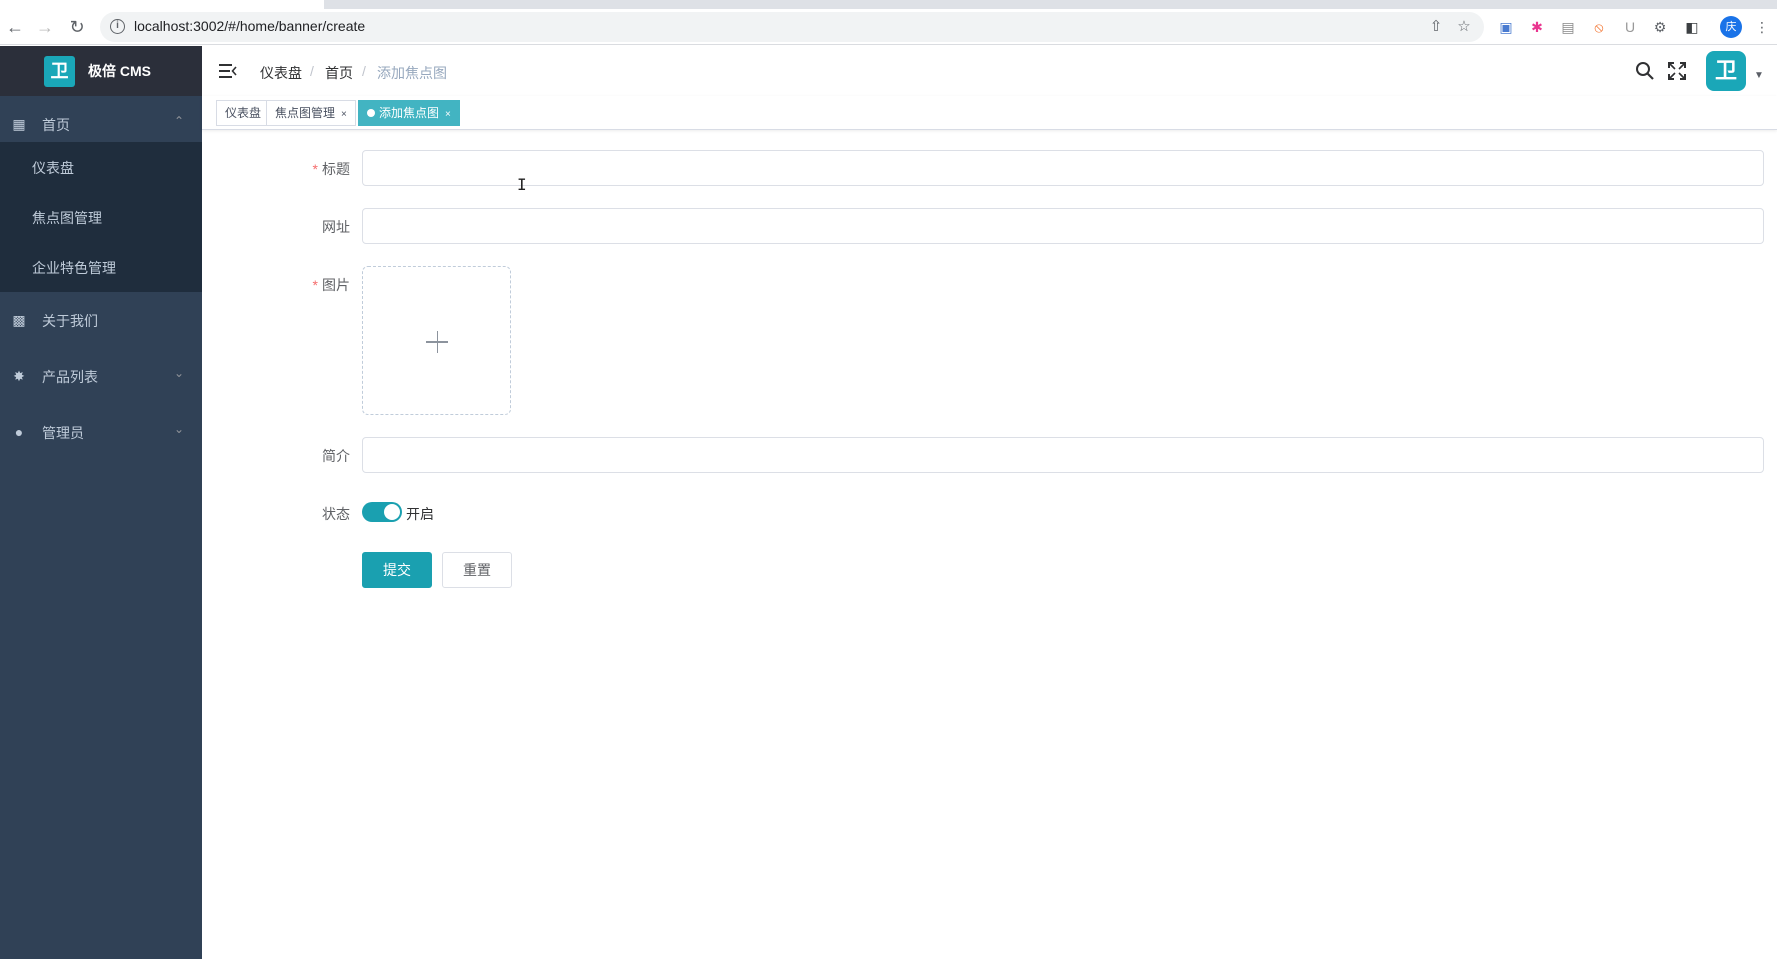  I want to click on url-input, so click(1063, 226).